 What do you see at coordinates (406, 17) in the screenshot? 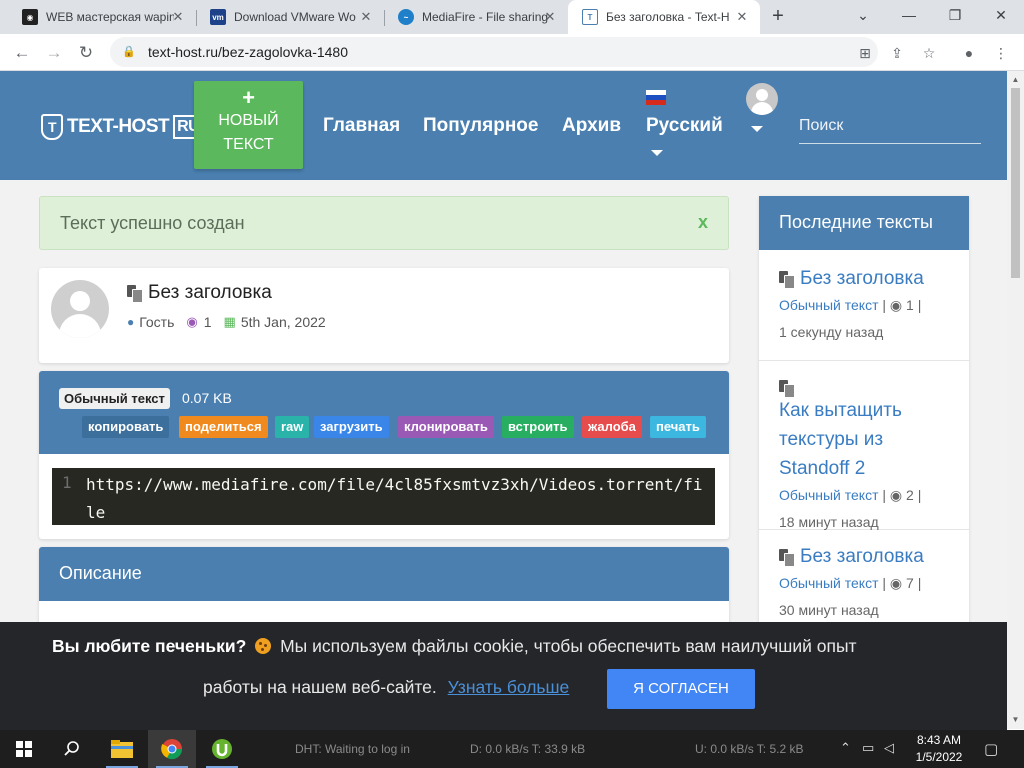
I see `mediafire-favicon-icon: ~` at bounding box center [406, 17].